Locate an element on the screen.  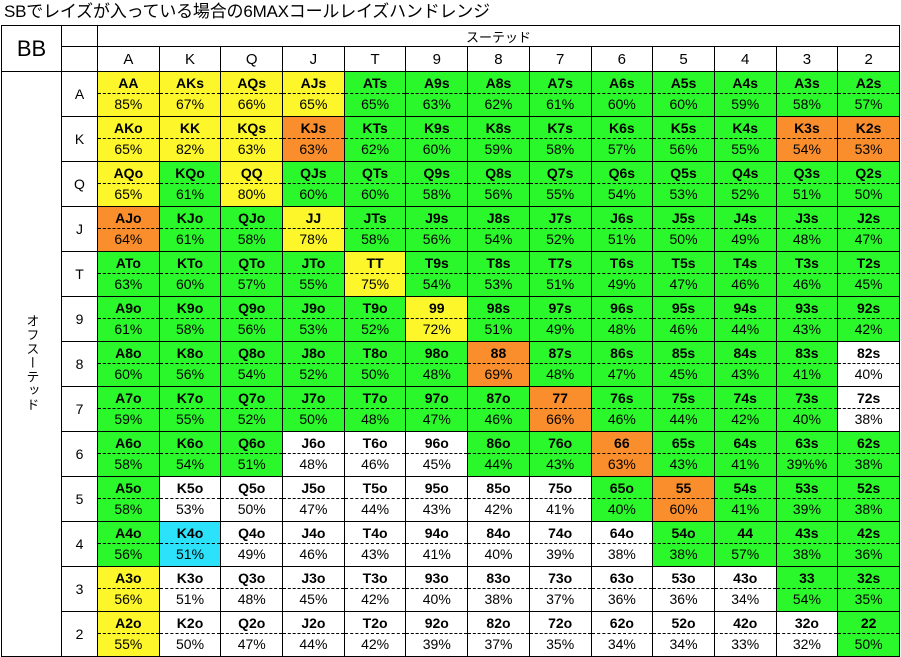
hand-cell-KJs: KJs 63% is located at coordinates (313, 139).